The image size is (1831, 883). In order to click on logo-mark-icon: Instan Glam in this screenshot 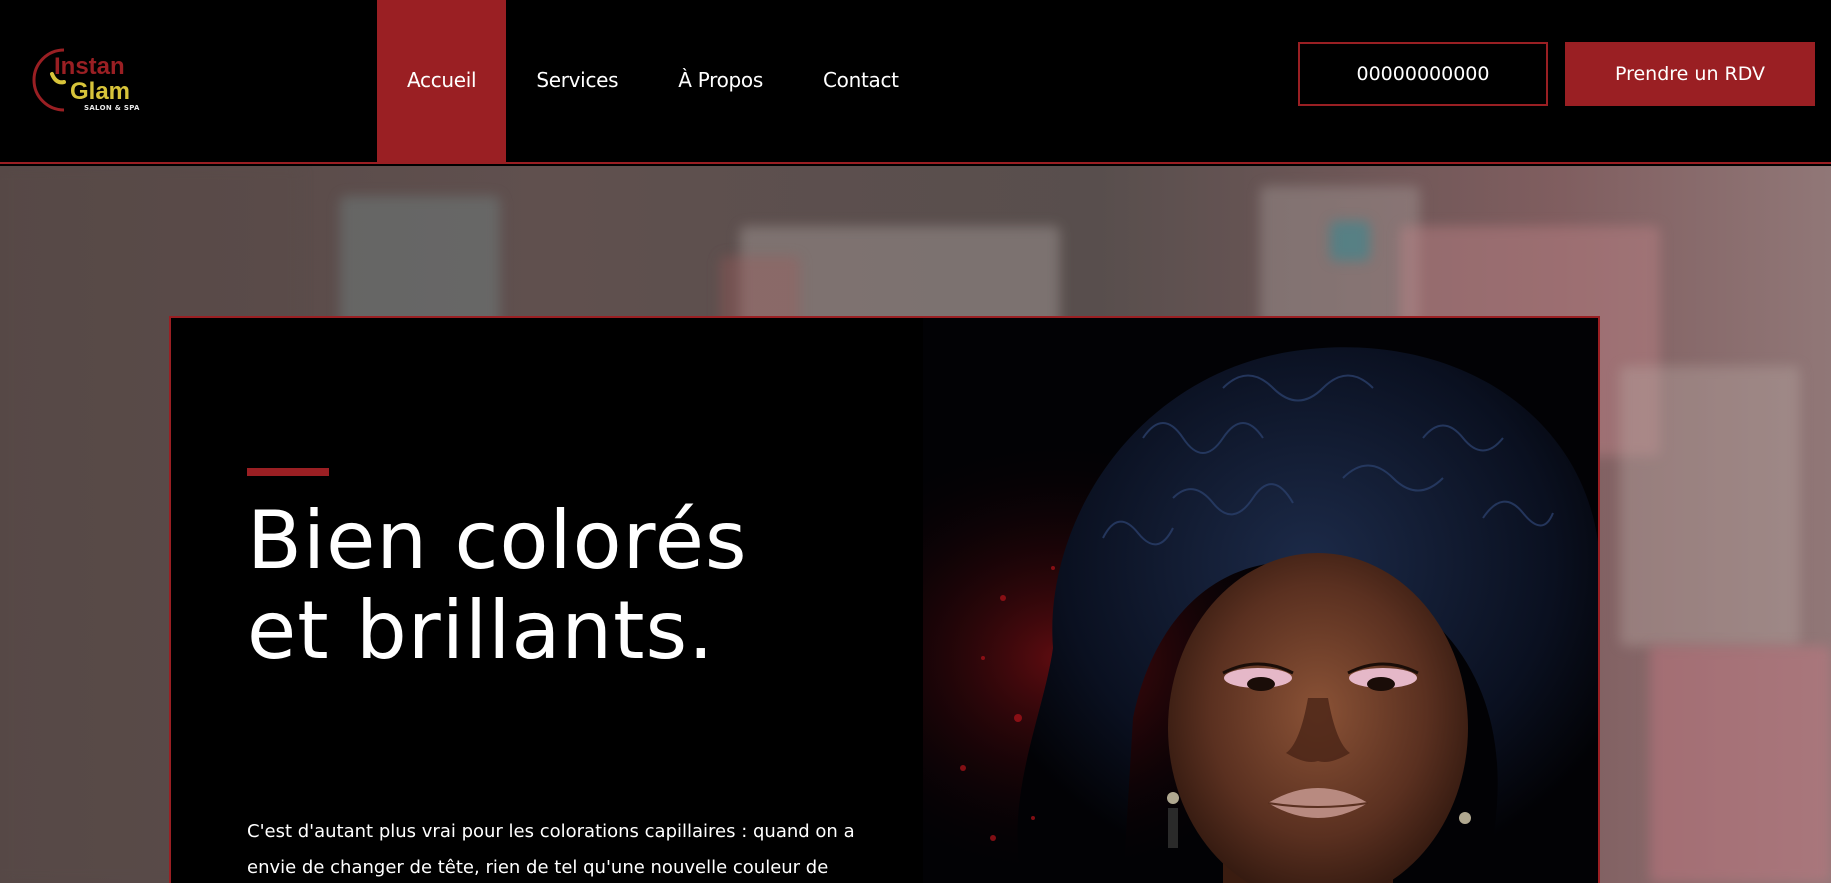, I will do `click(81, 80)`.